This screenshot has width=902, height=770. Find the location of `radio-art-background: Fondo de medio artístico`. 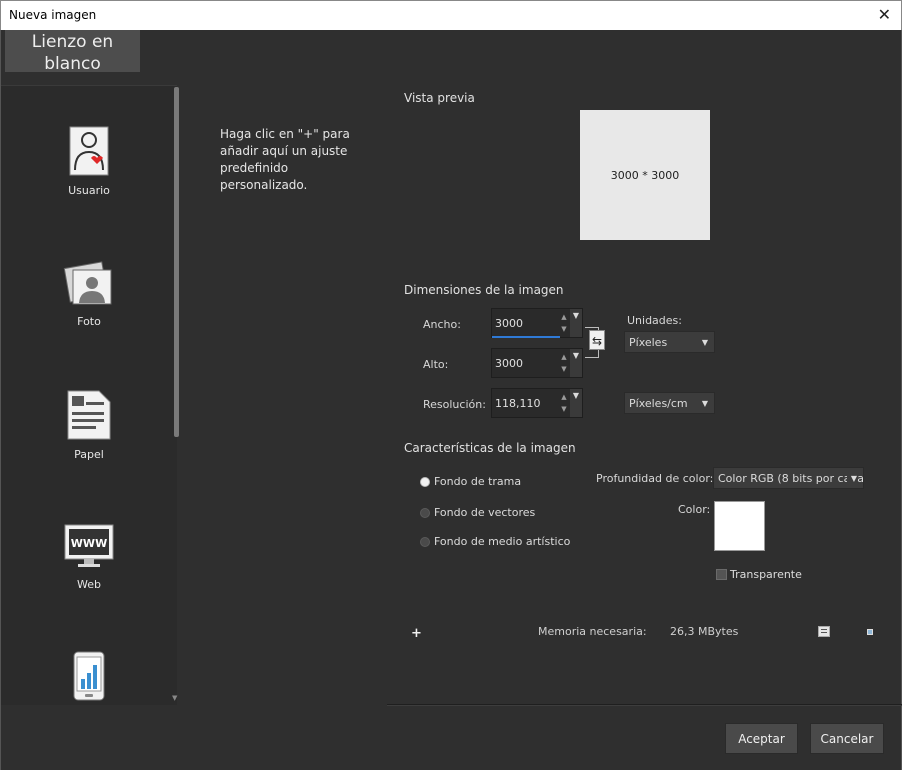

radio-art-background: Fondo de medio artístico is located at coordinates (495, 541).